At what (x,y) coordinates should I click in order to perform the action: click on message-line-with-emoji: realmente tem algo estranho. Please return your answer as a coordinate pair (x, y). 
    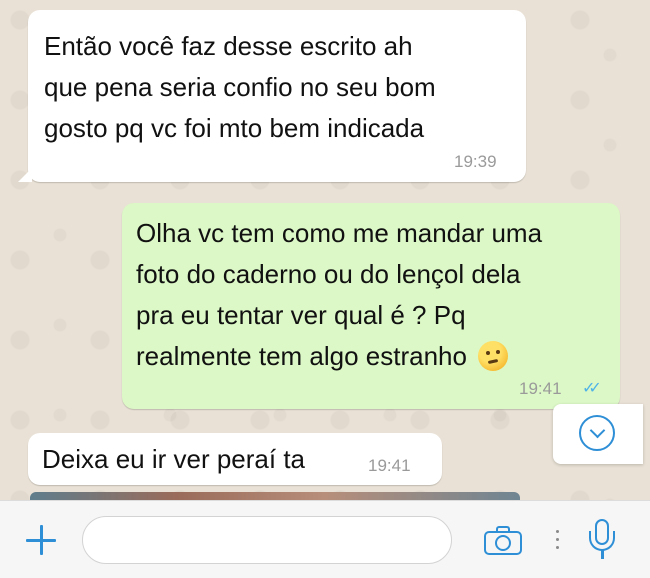
    Looking at the image, I should click on (322, 356).